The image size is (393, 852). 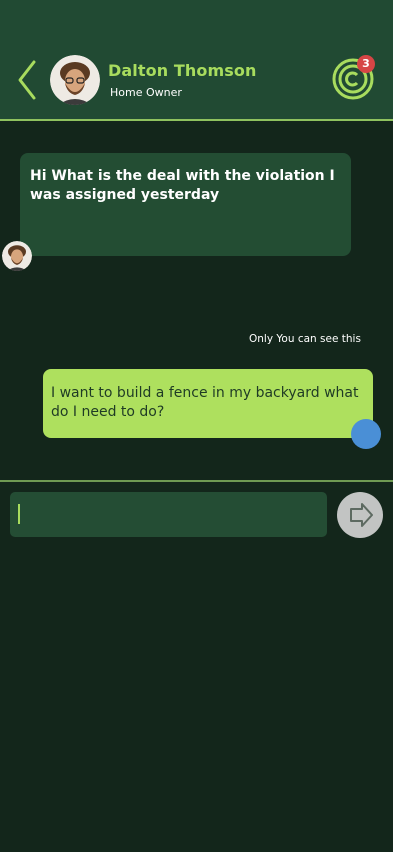 I want to click on message-status-dot, so click(x=366, y=434).